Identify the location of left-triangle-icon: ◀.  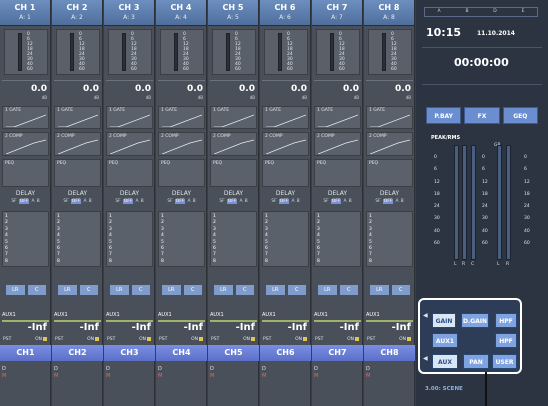
(425, 315).